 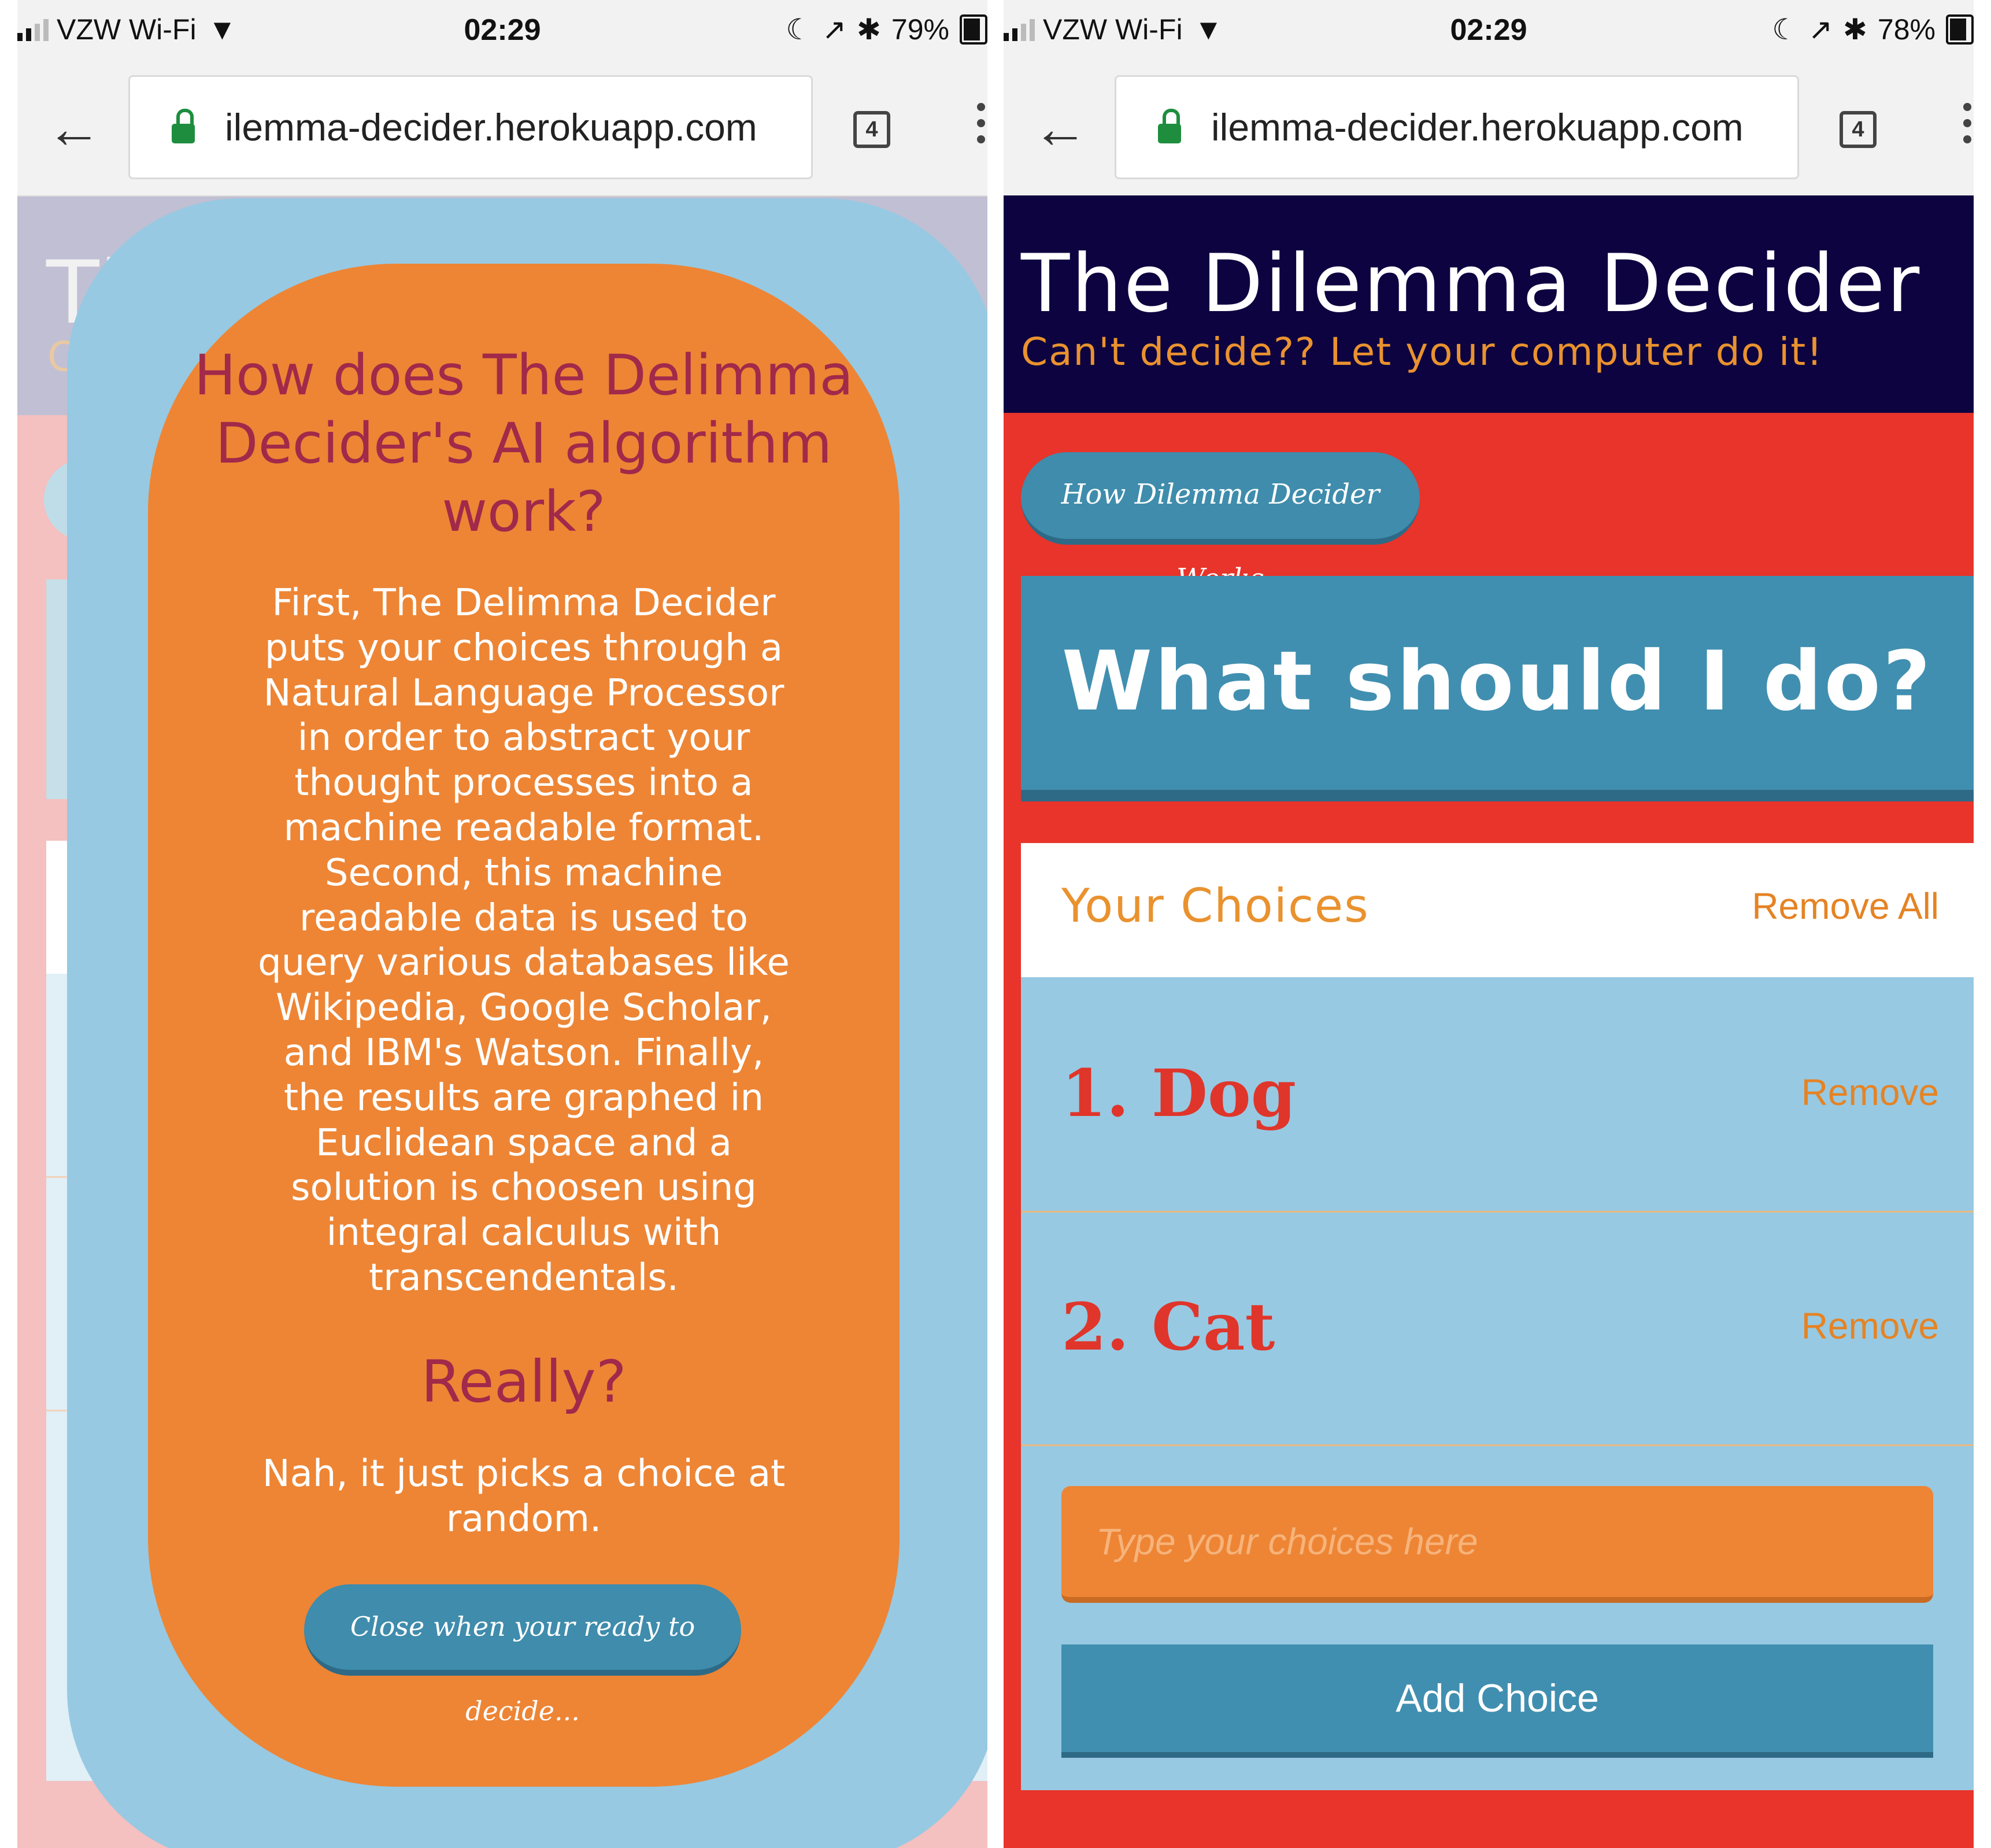 I want to click on modal-answer: Nah, it just picks a choice at random., so click(x=524, y=1496).